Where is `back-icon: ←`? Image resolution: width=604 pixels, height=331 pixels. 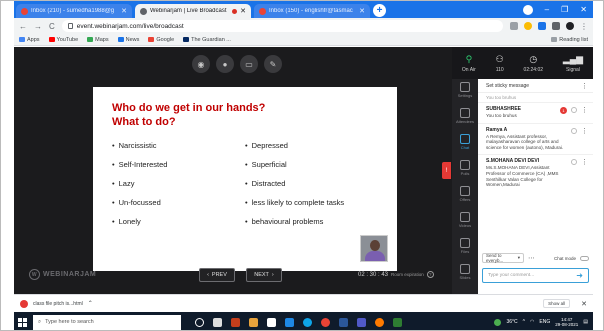 back-icon: ← is located at coordinates (23, 26).